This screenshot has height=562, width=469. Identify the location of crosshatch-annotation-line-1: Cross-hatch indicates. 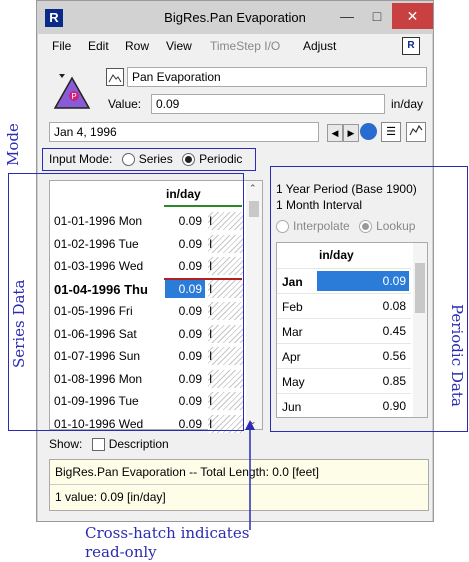
(167, 533).